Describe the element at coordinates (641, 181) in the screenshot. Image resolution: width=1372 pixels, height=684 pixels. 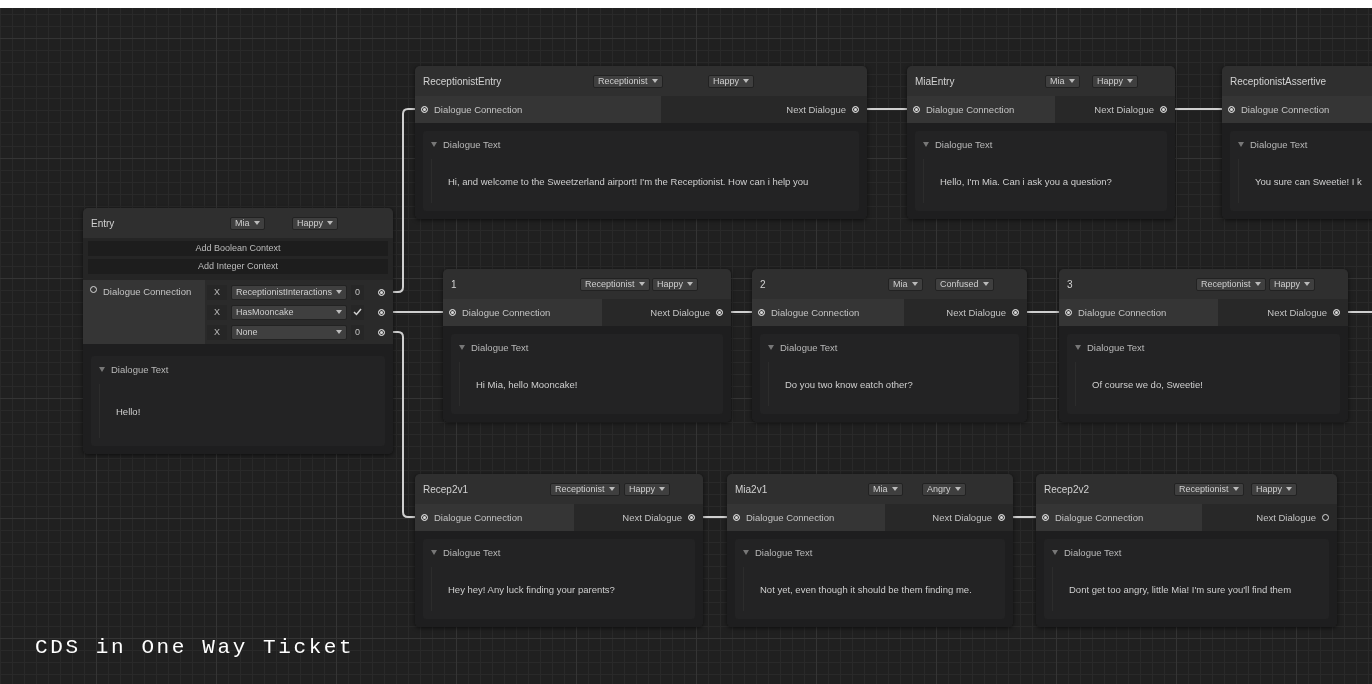
I see `text-field: Hi, and welcome to the Sweetzerland airport! I'm the Receptionist. How can i help you` at that location.